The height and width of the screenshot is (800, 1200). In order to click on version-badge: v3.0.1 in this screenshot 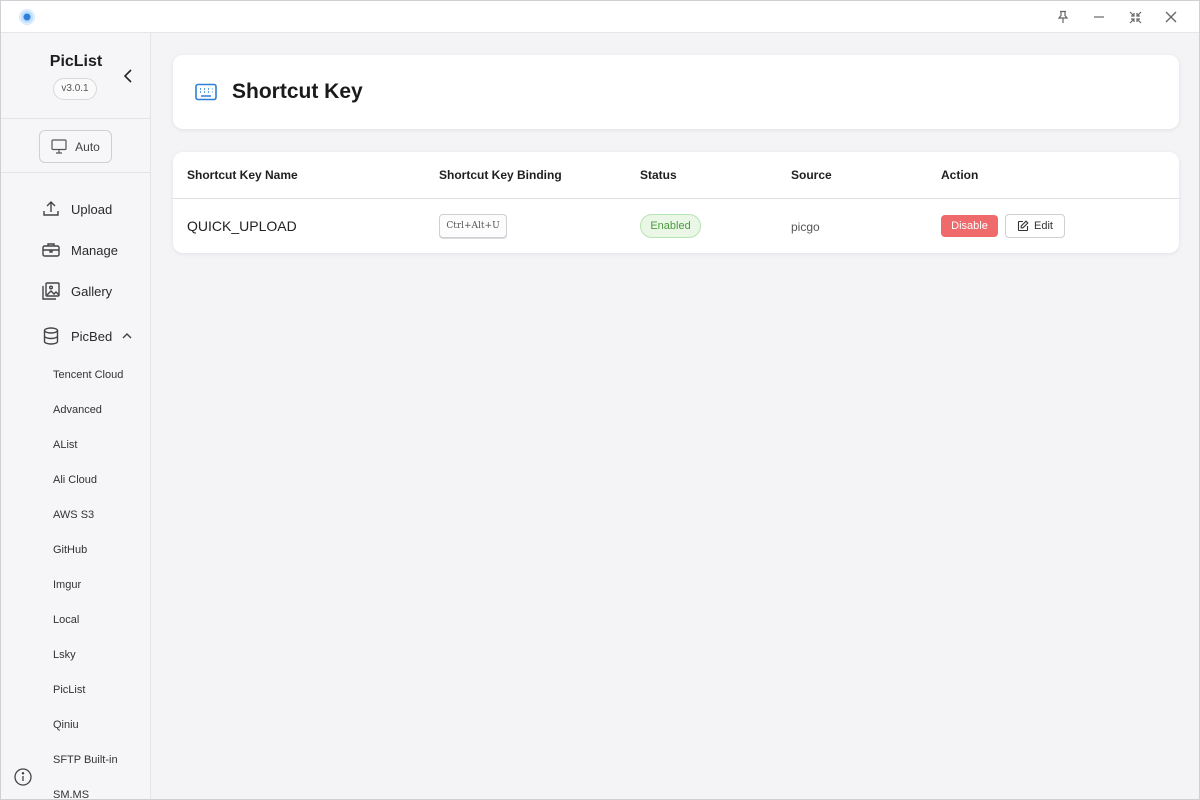, I will do `click(75, 89)`.